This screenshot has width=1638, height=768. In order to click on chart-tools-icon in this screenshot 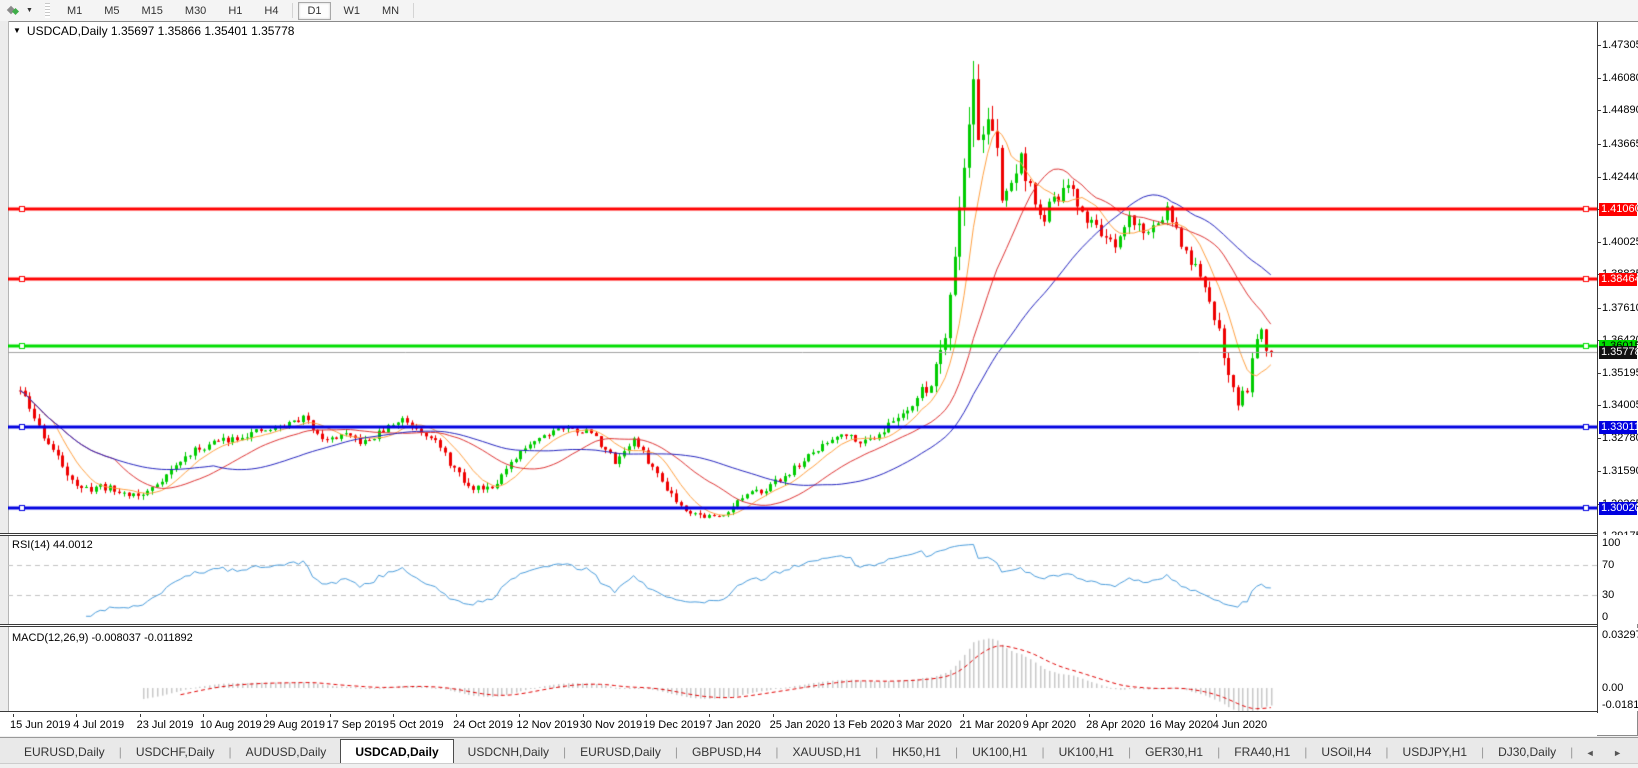, I will do `click(13, 10)`.